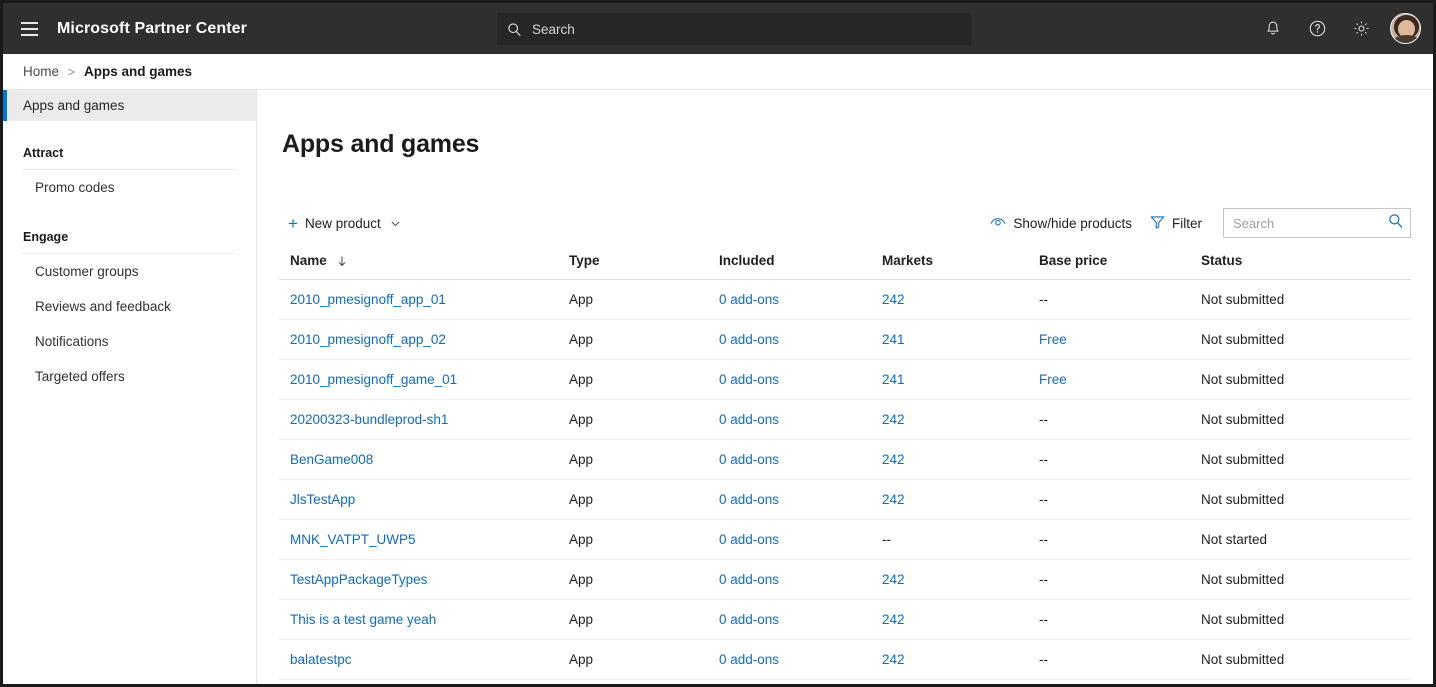 This screenshot has width=1436, height=687. I want to click on filter-button: Filter, so click(1176, 223).